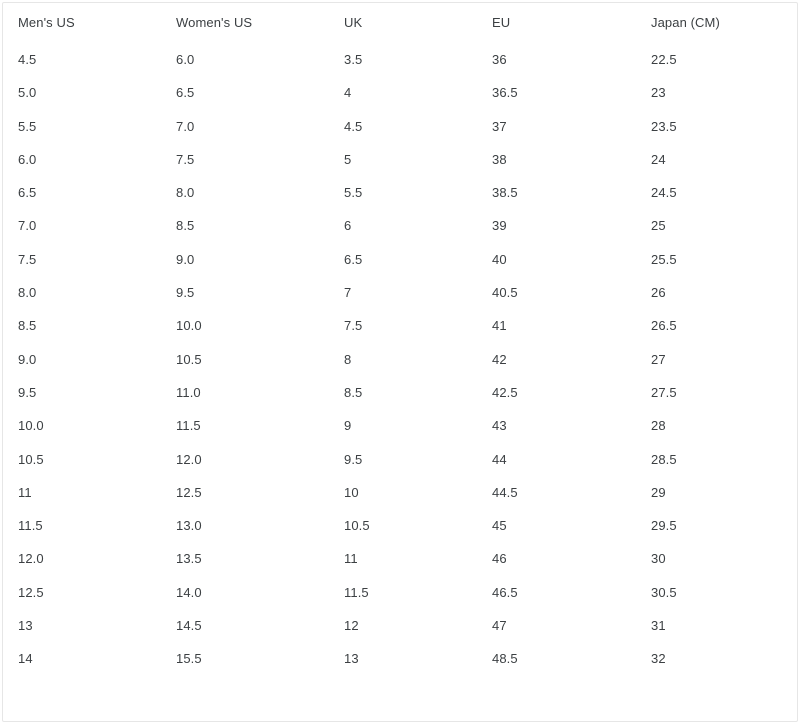  What do you see at coordinates (501, 22) in the screenshot?
I see `column-header-eu: EU` at bounding box center [501, 22].